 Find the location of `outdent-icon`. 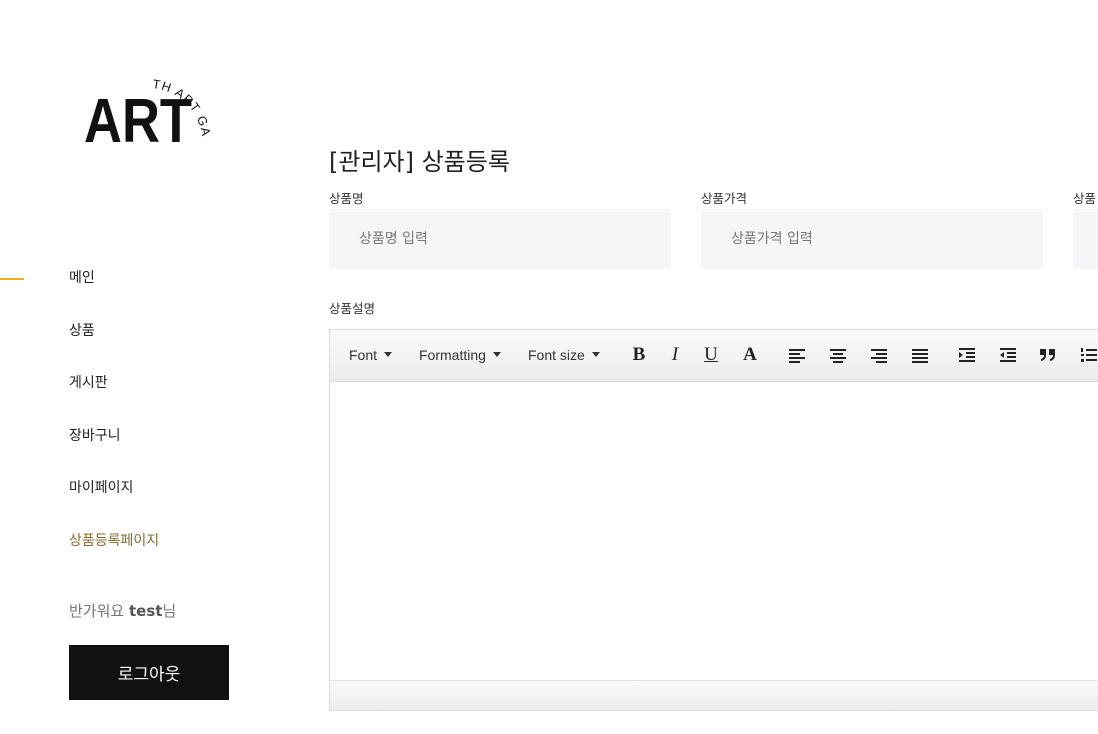

outdent-icon is located at coordinates (1008, 355).